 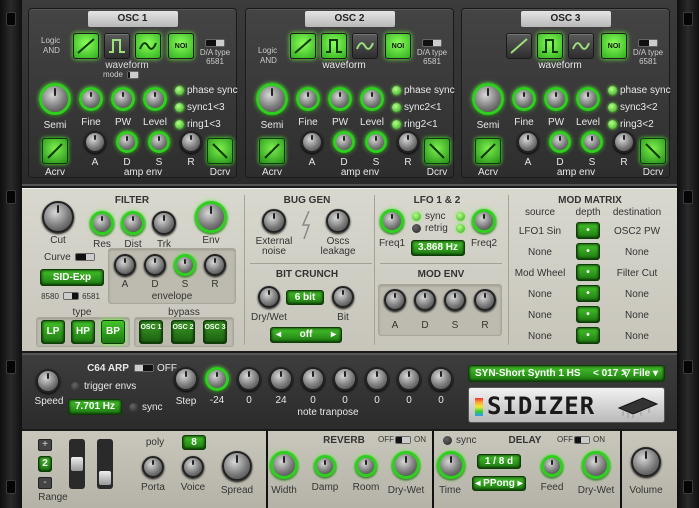 I want to click on filter-trk-knob, so click(x=164, y=223).